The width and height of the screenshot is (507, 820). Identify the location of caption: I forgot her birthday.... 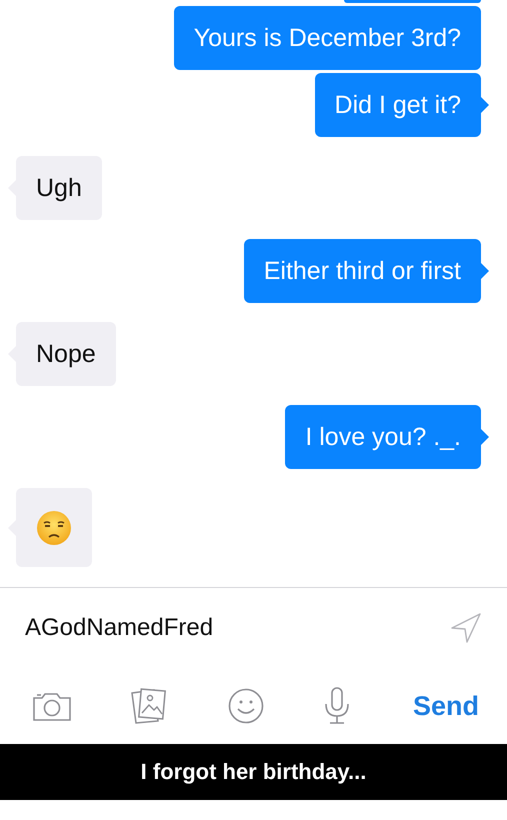
(253, 772).